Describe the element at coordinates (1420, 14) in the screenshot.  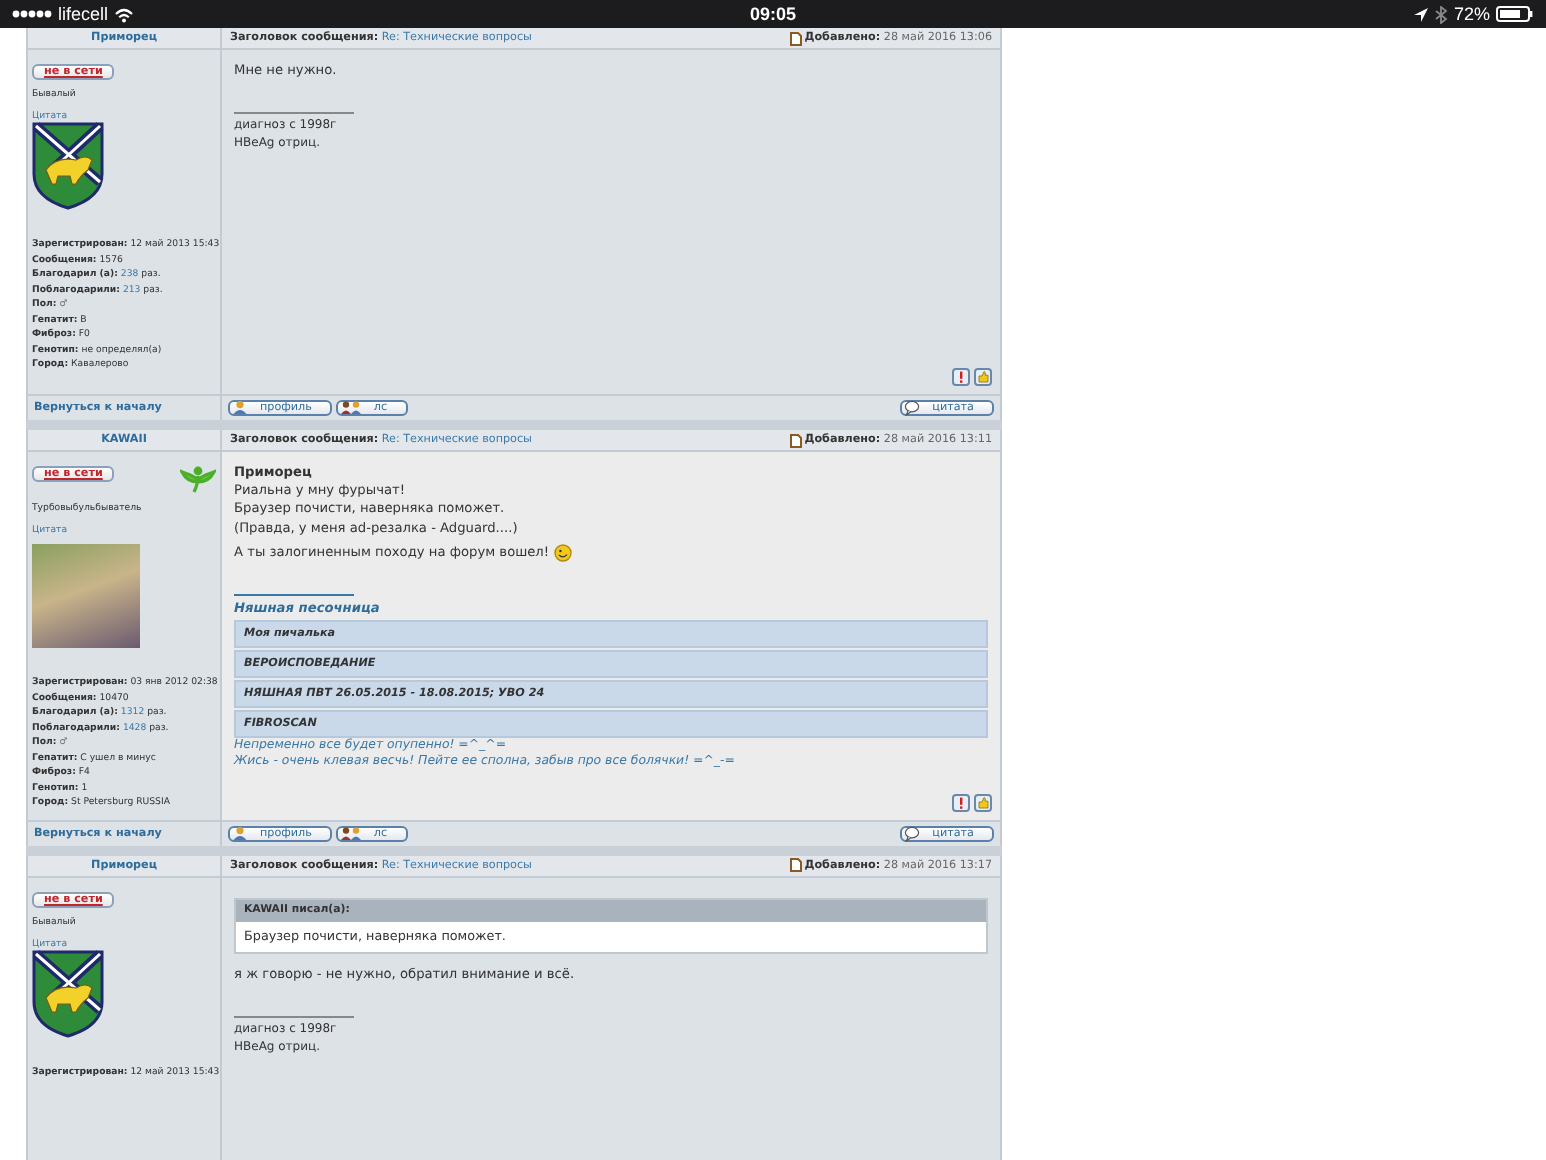
I see `location-arrow-icon` at that location.